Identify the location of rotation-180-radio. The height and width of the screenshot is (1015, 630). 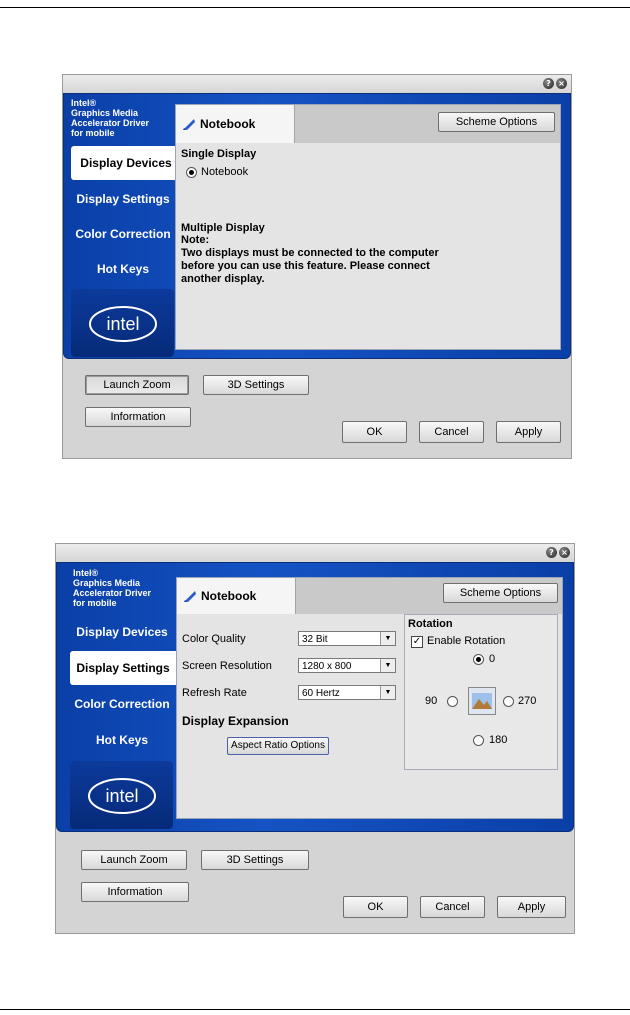
(478, 740).